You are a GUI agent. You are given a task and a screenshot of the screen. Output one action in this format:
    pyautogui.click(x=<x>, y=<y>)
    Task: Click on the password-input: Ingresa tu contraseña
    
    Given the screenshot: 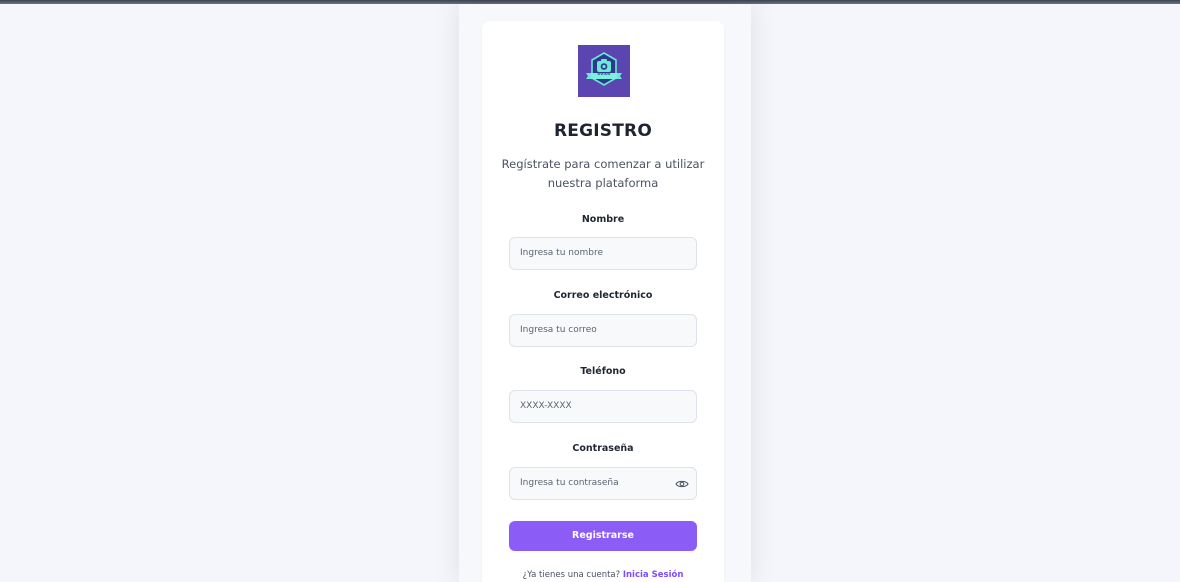 What is the action you would take?
    pyautogui.click(x=603, y=483)
    